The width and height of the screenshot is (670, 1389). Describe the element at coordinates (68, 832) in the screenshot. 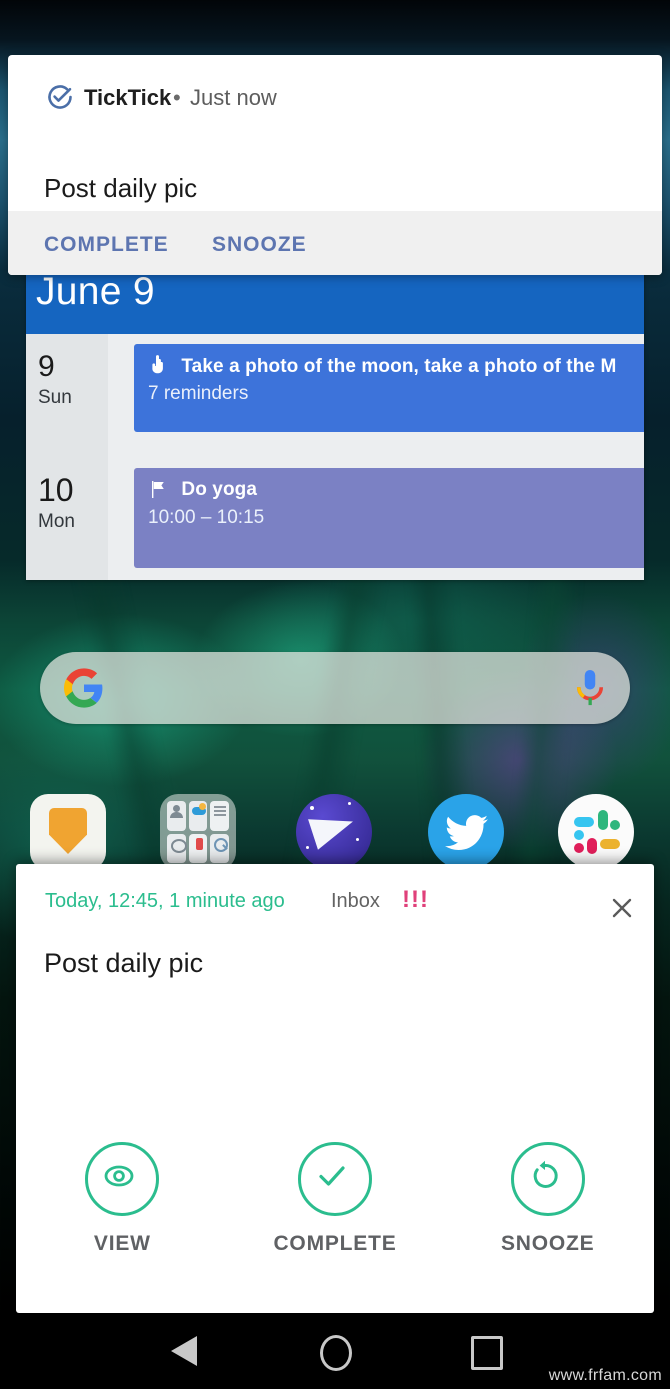

I see `shield-app-icon` at that location.